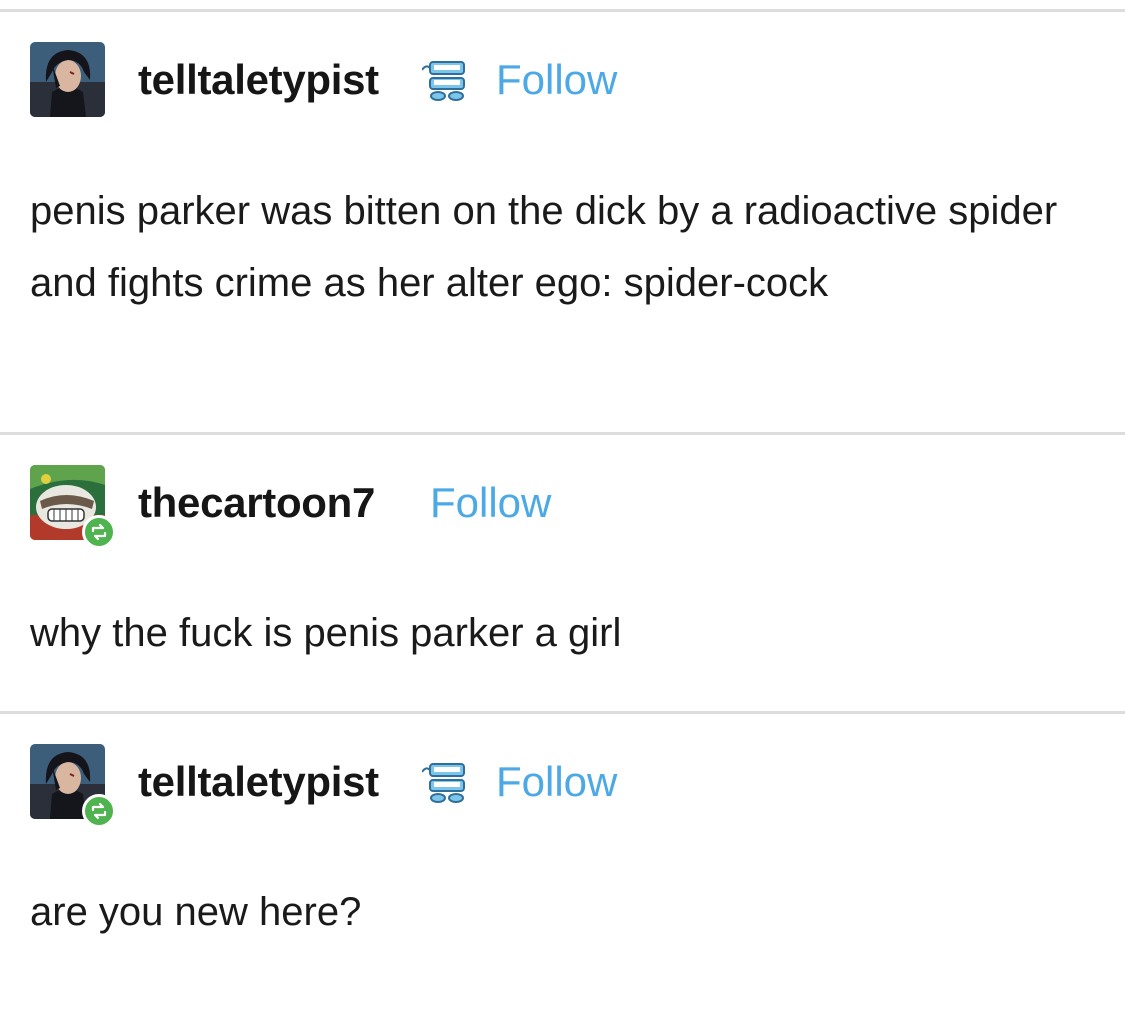 Image resolution: width=1125 pixels, height=1012 pixels. I want to click on user-avatar, so click(67, 79).